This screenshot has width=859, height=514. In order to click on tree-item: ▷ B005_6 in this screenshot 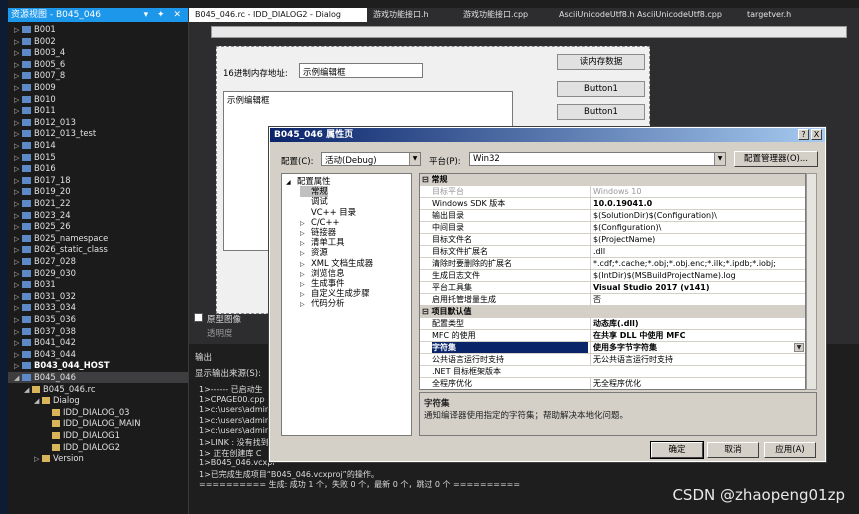, I will do `click(98, 64)`.